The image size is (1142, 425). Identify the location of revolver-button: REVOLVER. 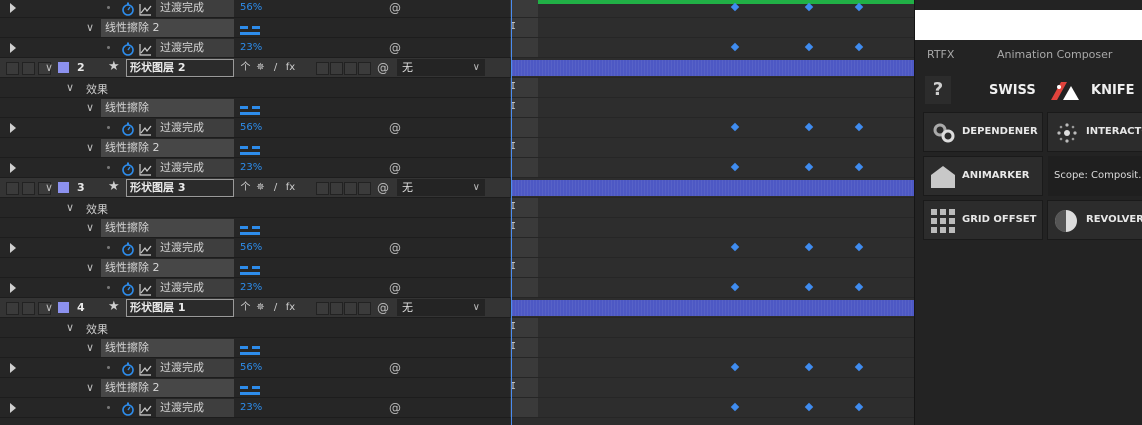
(1094, 220).